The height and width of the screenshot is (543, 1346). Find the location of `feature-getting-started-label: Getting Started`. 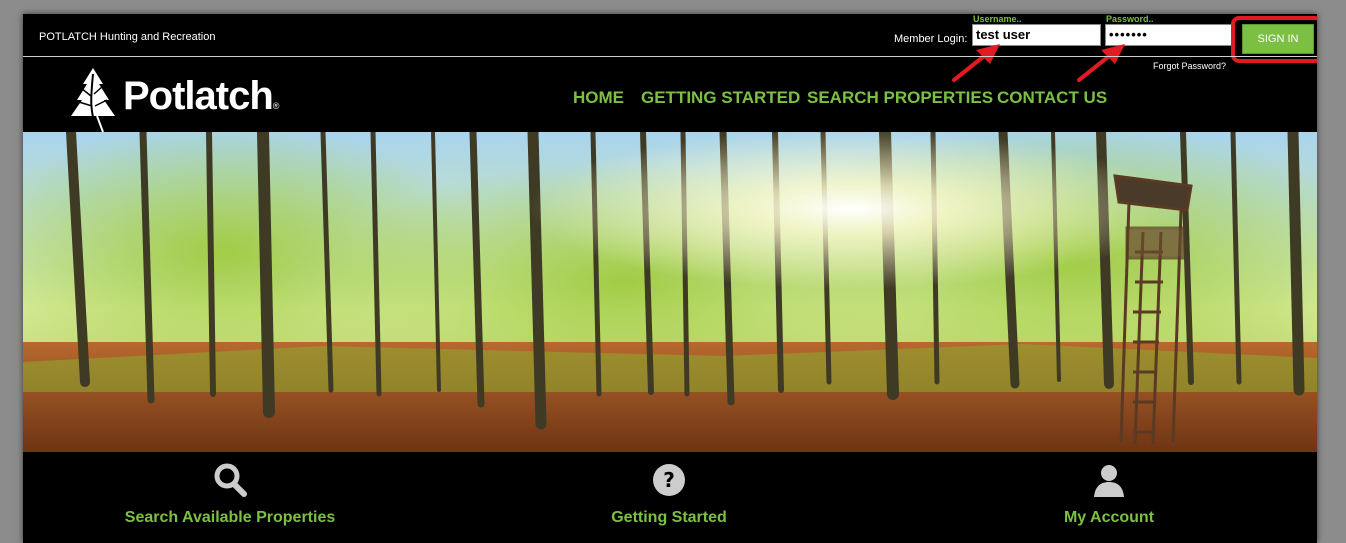

feature-getting-started-label: Getting Started is located at coordinates (669, 517).